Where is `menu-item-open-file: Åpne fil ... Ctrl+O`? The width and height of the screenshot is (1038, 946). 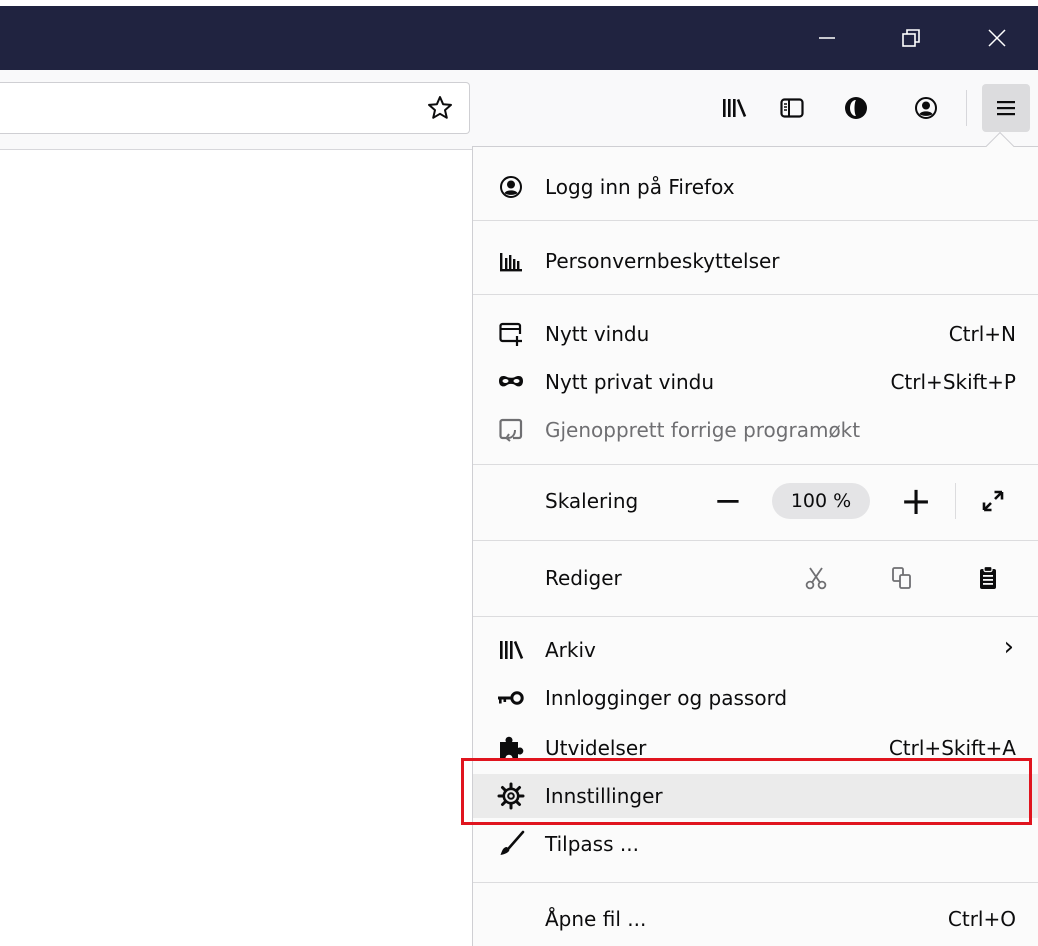 menu-item-open-file: Åpne fil ... Ctrl+O is located at coordinates (755, 919).